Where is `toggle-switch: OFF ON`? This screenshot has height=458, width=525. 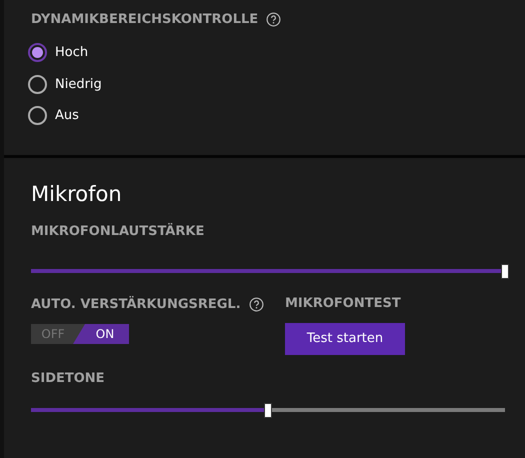
toggle-switch: OFF ON is located at coordinates (80, 334).